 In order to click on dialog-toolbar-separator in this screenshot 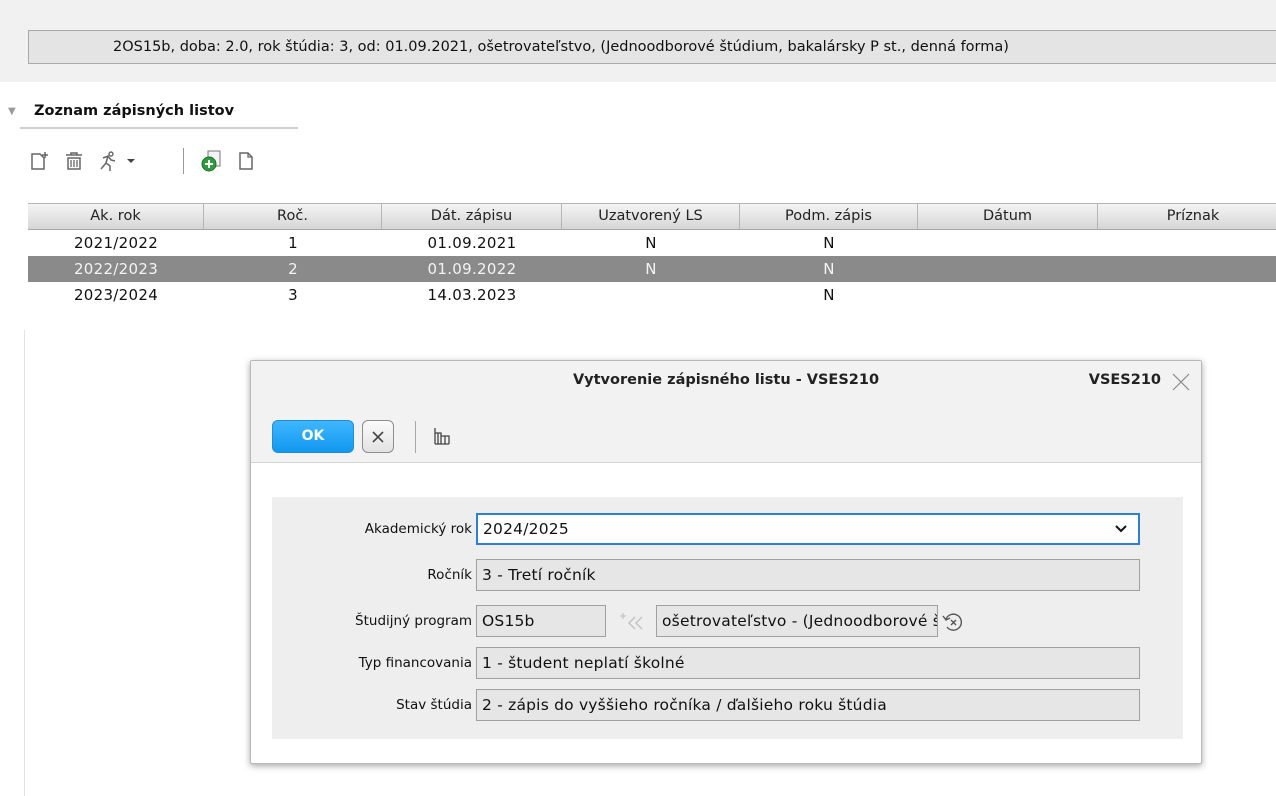, I will do `click(415, 437)`.